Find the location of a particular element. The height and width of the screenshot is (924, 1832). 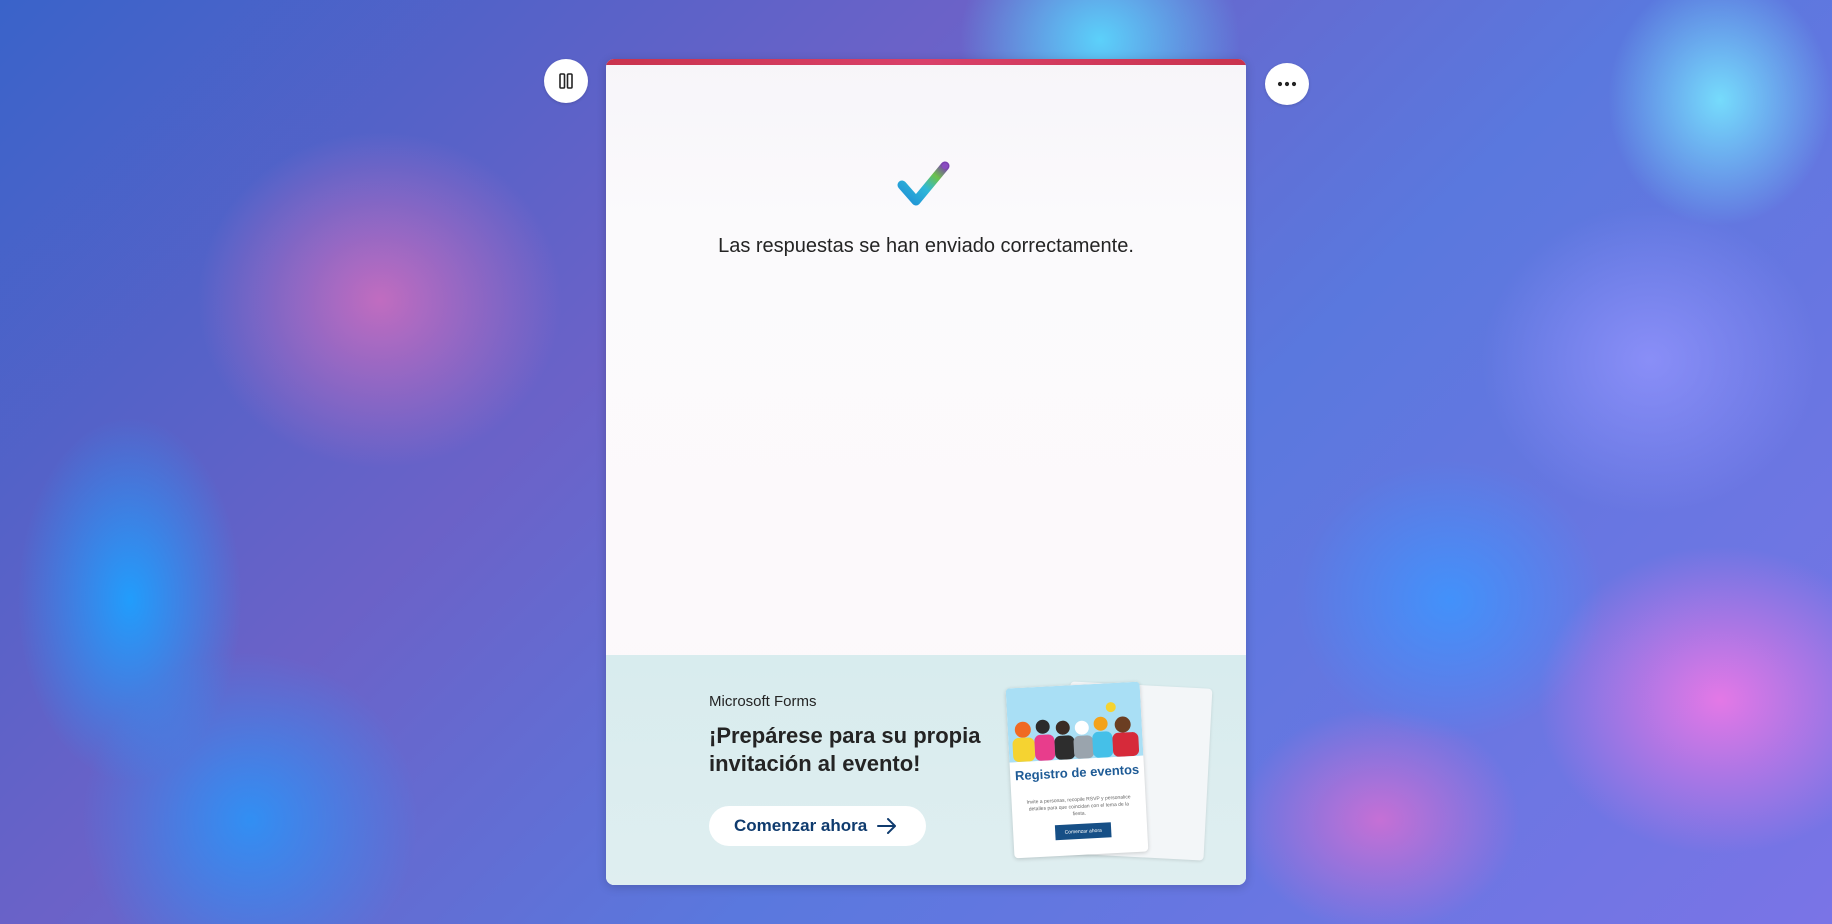

more-icon is located at coordinates (1287, 84).